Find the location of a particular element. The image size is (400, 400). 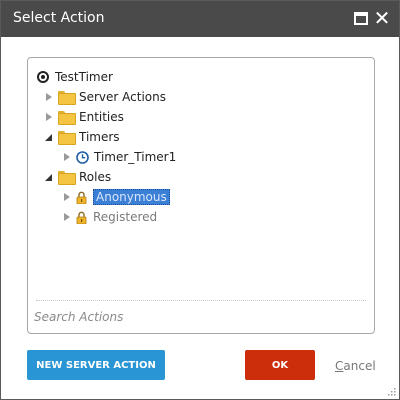

resize-grip-icon is located at coordinates (391, 391).